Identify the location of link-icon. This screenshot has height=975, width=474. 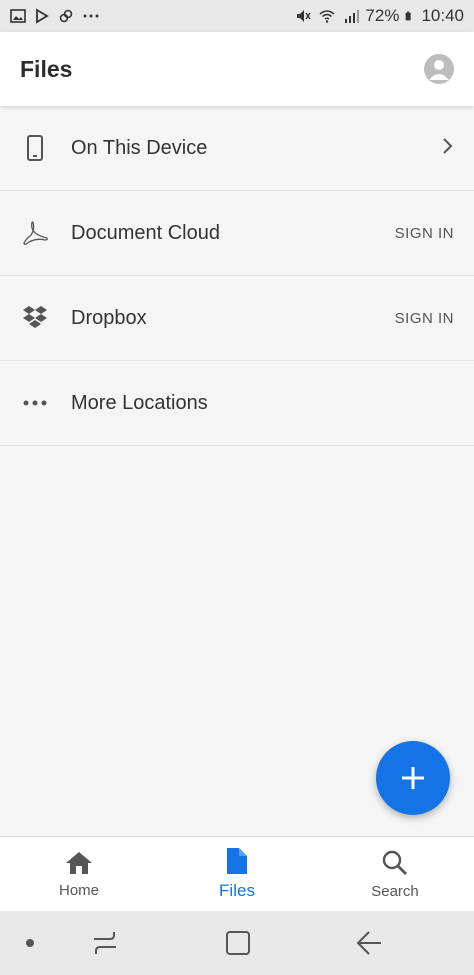
(66, 16).